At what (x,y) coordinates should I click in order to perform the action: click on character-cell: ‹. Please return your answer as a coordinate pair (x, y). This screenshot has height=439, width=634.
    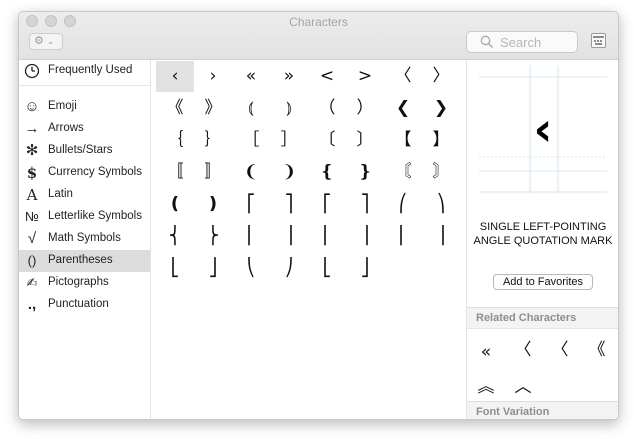
    Looking at the image, I should click on (175, 76).